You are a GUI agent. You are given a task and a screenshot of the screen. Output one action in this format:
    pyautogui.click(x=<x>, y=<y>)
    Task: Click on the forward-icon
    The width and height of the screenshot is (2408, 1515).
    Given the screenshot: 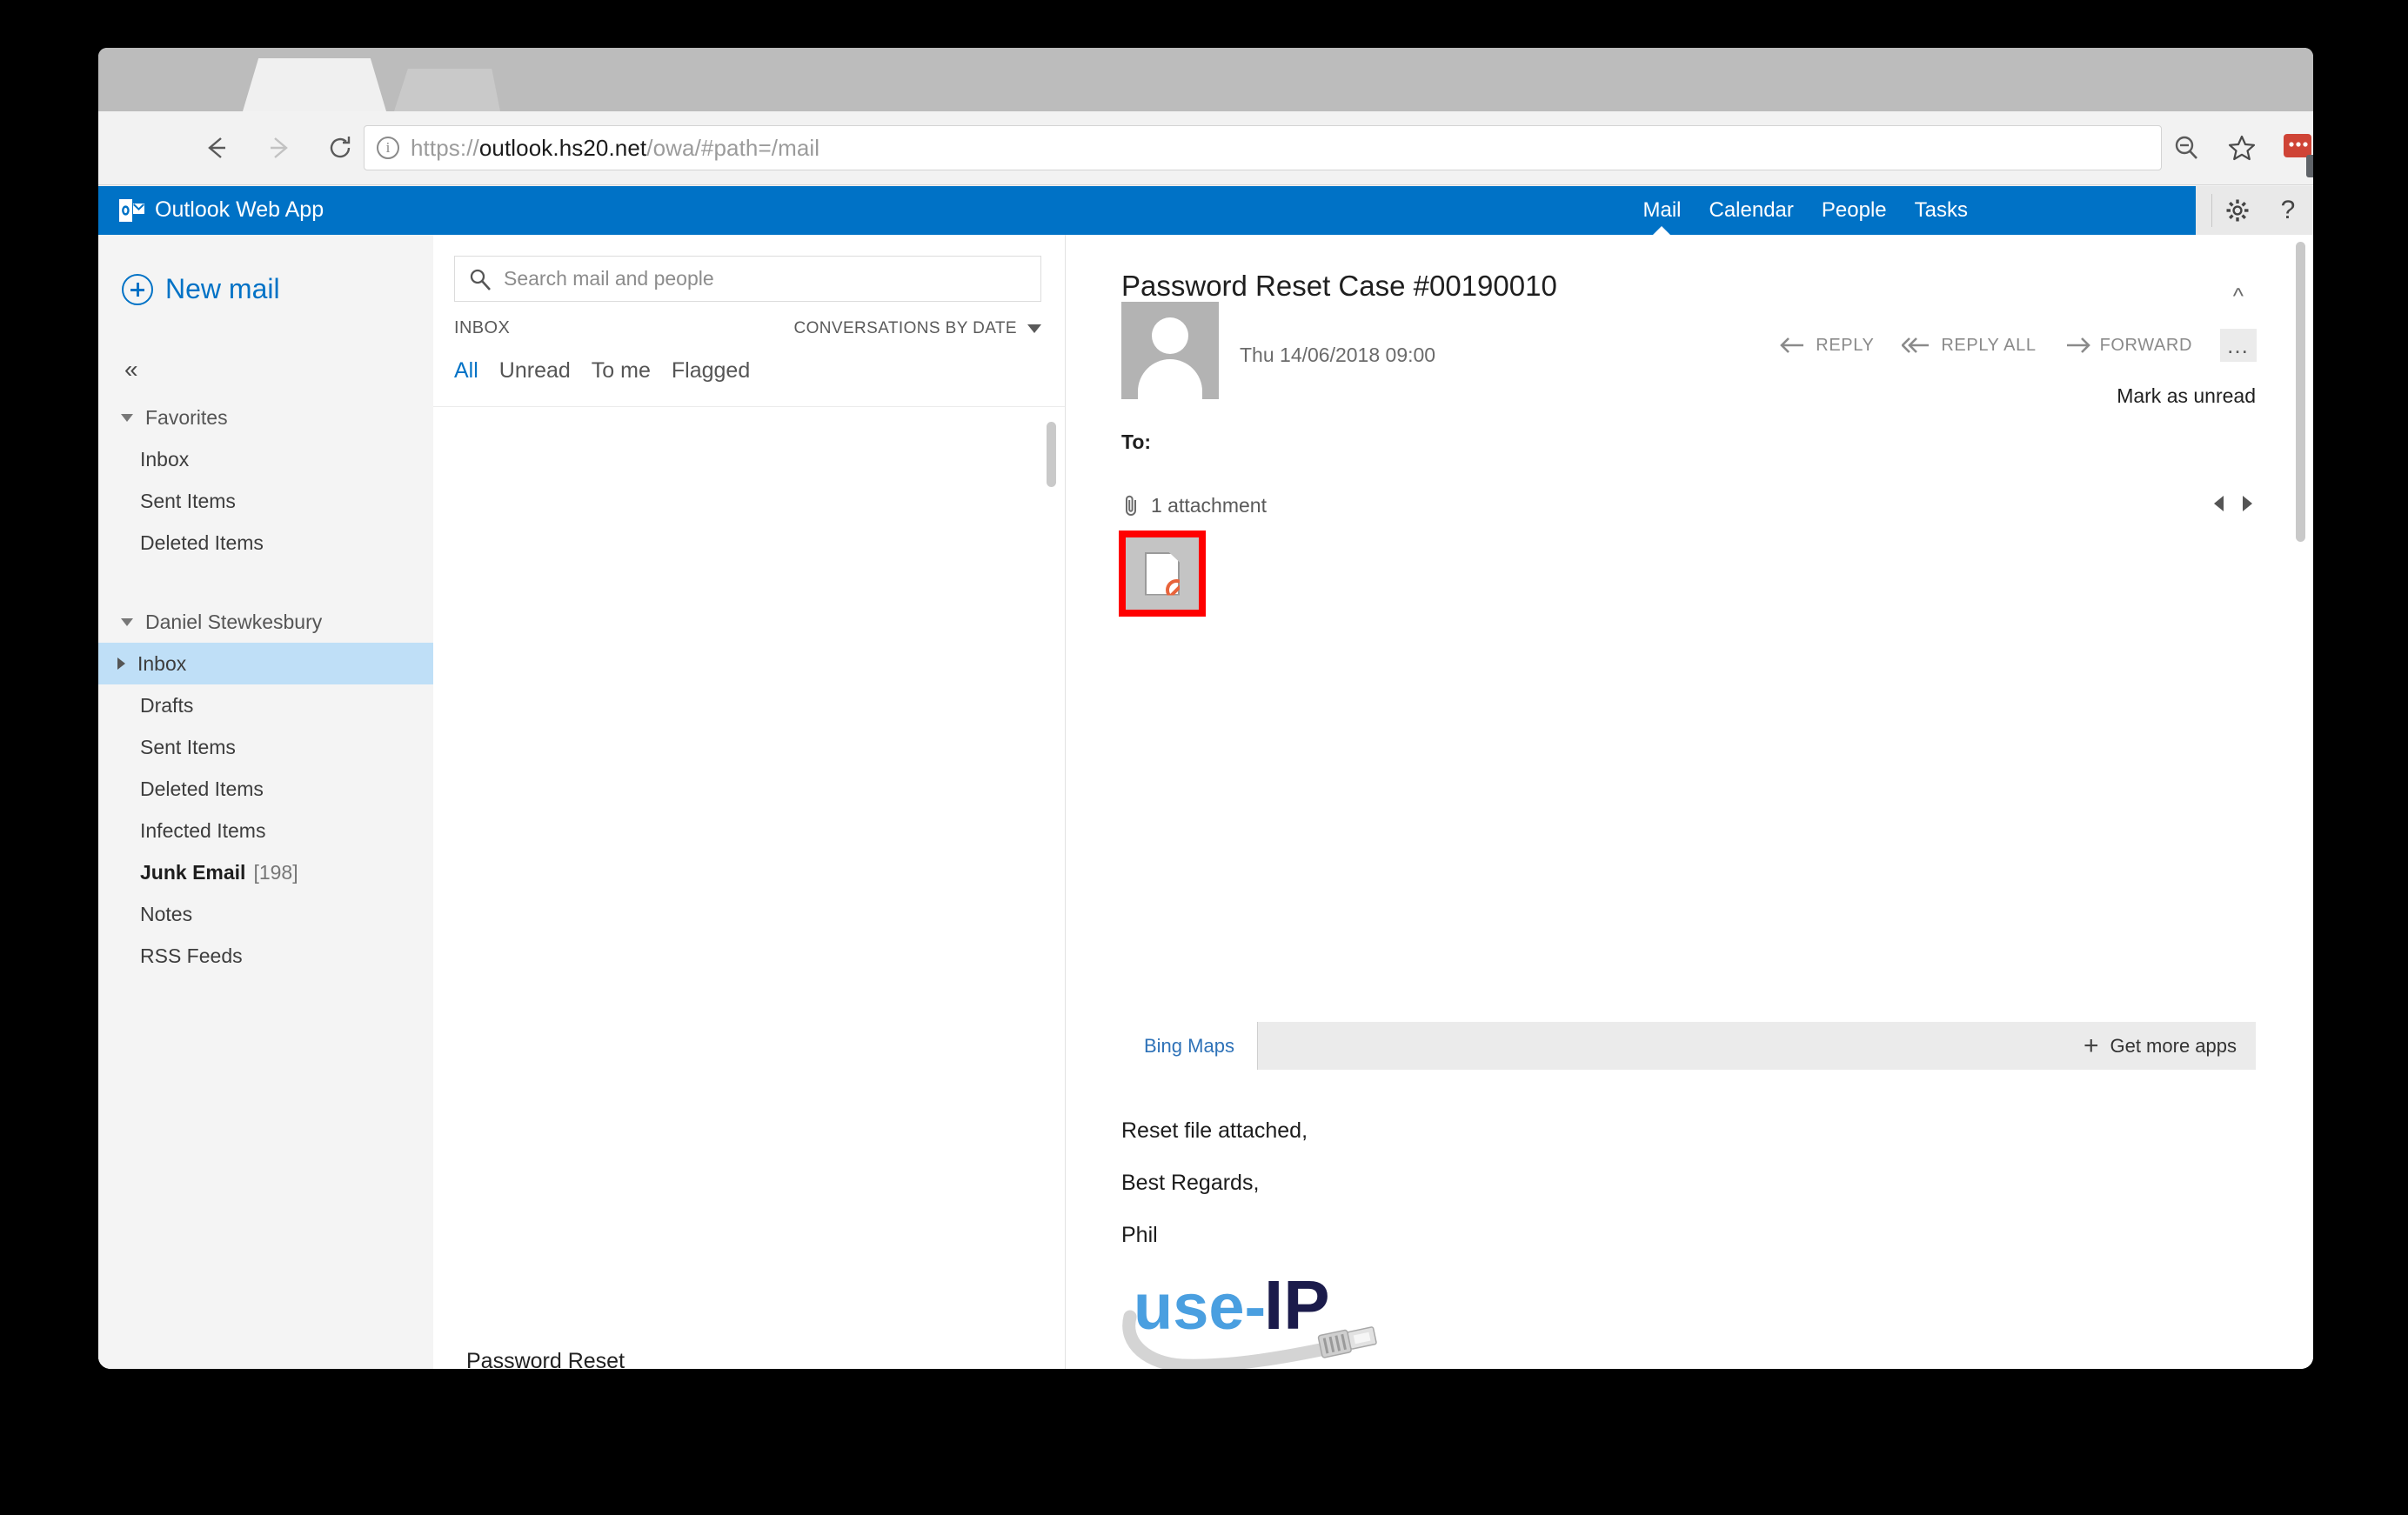 What is the action you would take?
    pyautogui.click(x=2078, y=345)
    